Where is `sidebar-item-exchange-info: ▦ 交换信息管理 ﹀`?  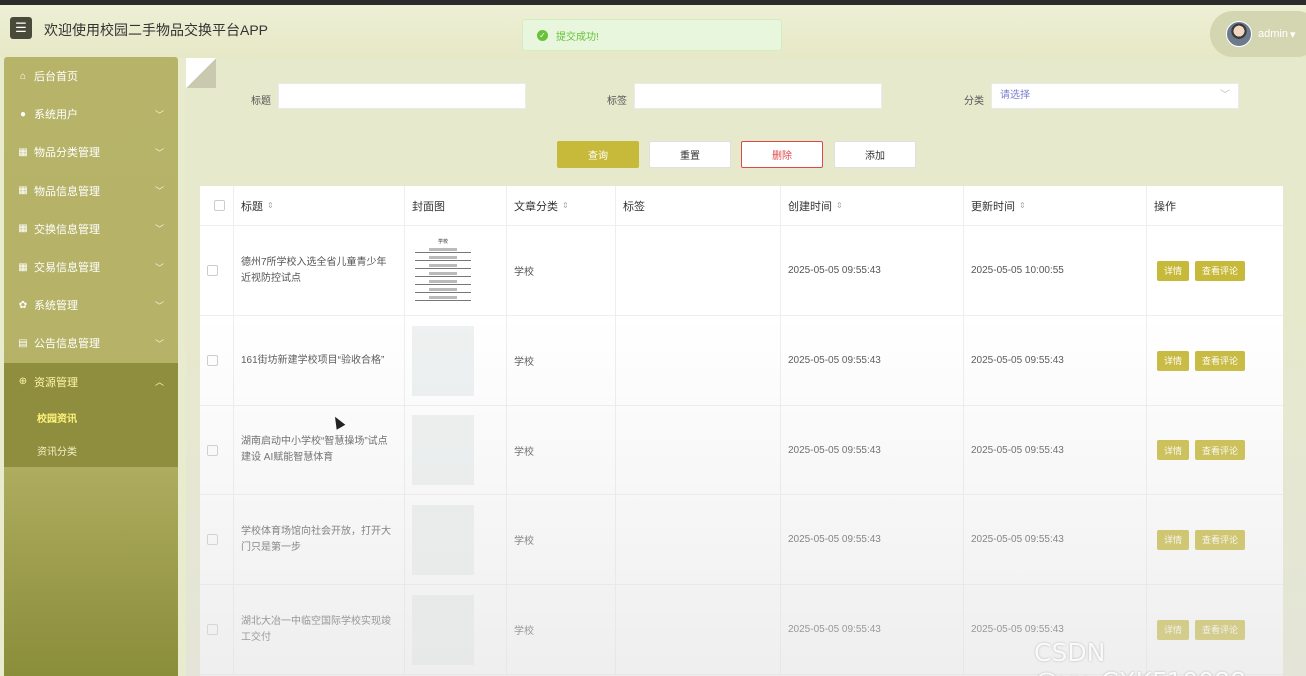 sidebar-item-exchange-info: ▦ 交换信息管理 ﹀ is located at coordinates (91, 229).